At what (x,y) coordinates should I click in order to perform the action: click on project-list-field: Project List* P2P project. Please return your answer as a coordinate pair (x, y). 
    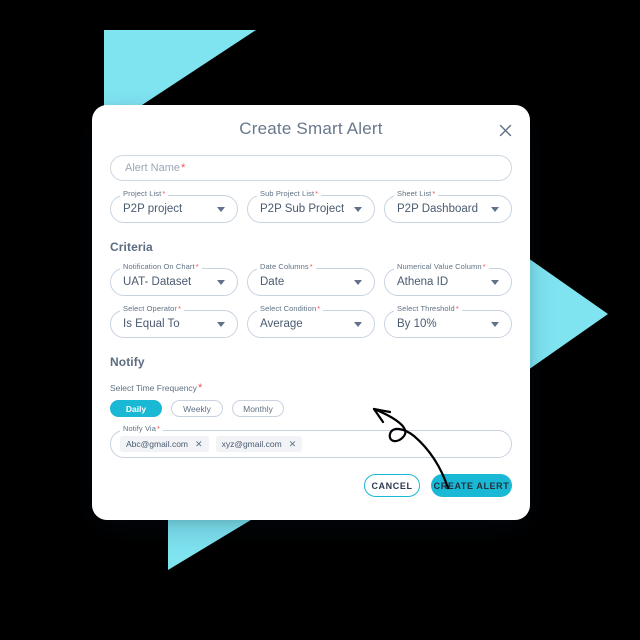
    Looking at the image, I should click on (174, 206).